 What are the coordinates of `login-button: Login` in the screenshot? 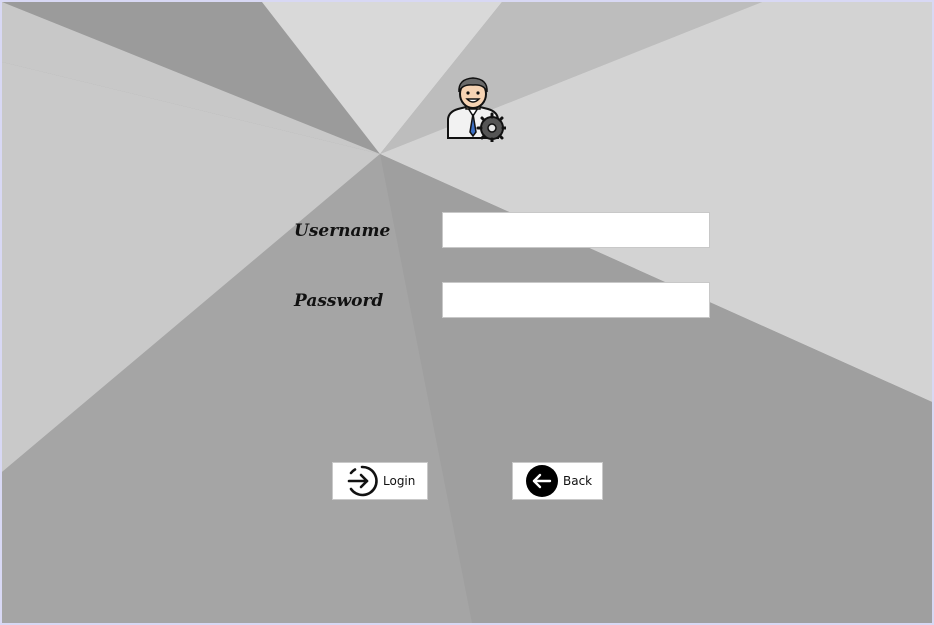 It's located at (380, 481).